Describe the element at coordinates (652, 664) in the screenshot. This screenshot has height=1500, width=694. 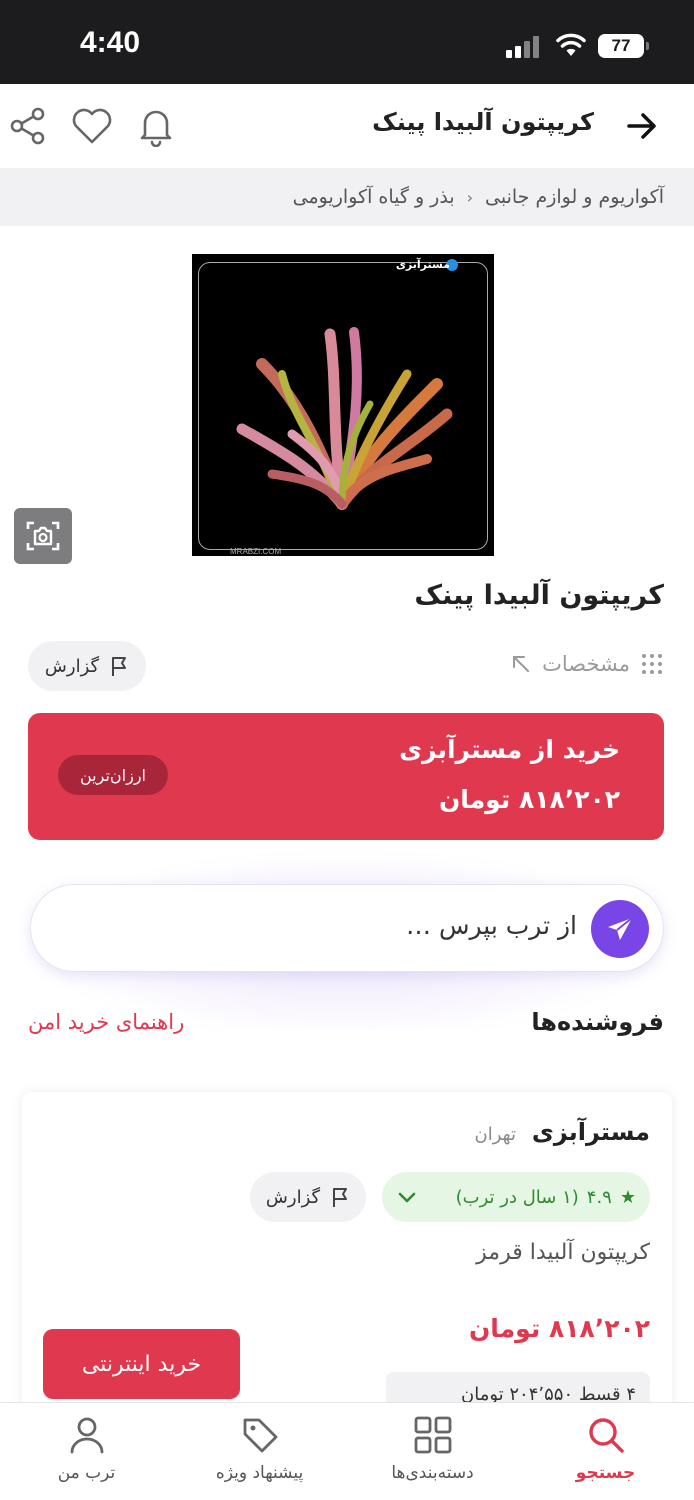
I see `dots-grid-icon` at that location.